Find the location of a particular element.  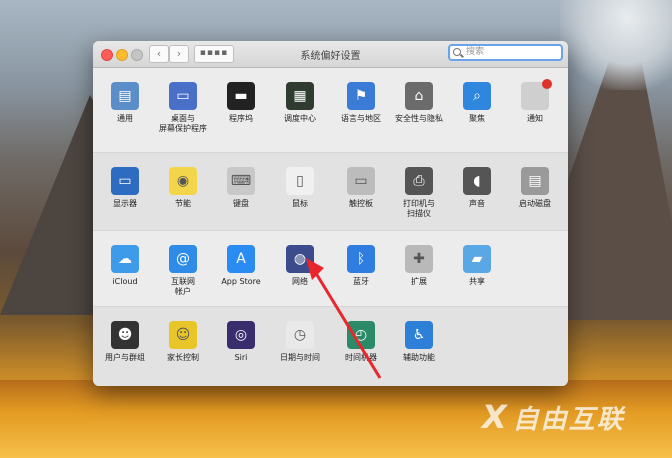

watermark: X 自由互联 is located at coordinates (553, 417).